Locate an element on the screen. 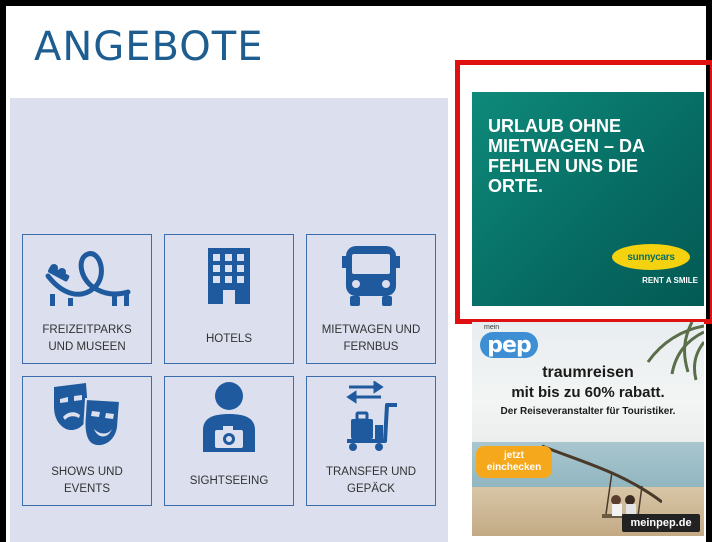 This screenshot has width=712, height=542. tile-shows: SHOWS UND EVENTS is located at coordinates (87, 441).